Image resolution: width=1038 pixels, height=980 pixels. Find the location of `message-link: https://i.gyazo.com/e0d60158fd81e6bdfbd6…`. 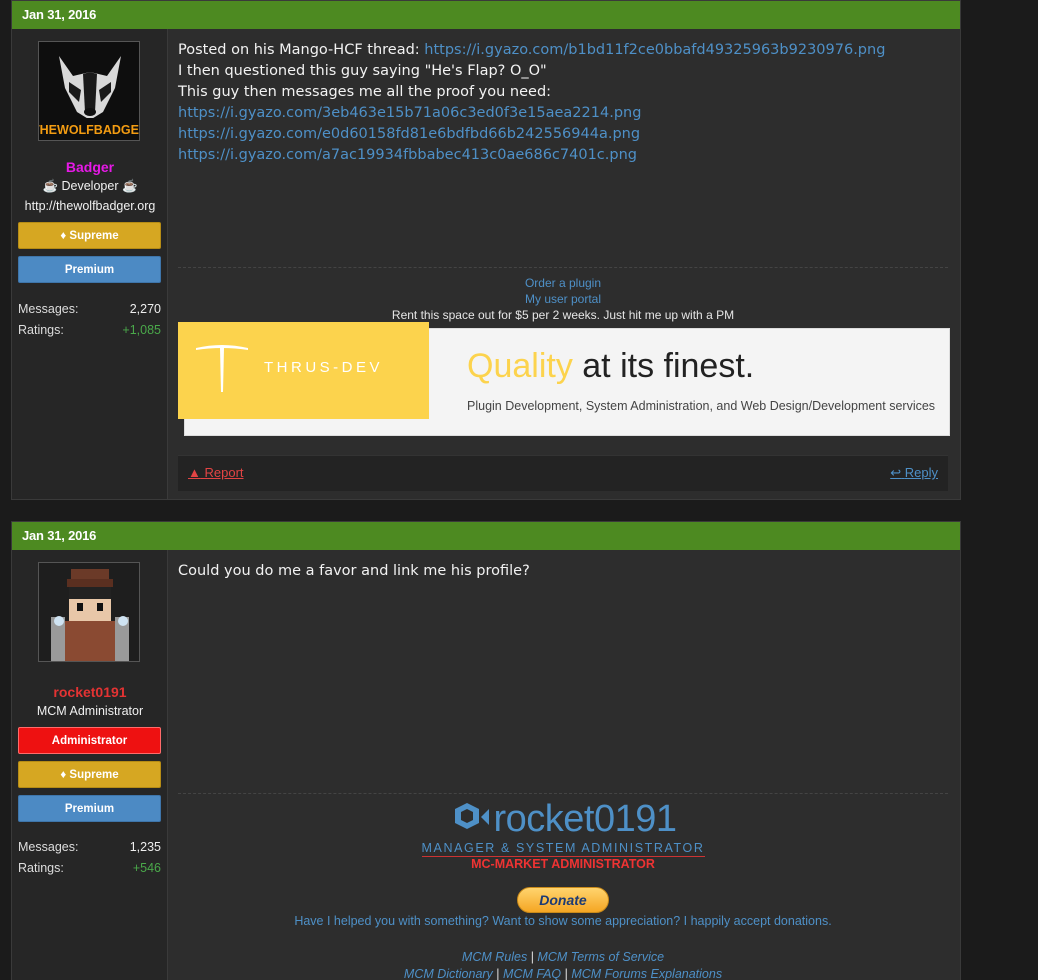

message-link: https://i.gyazo.com/e0d60158fd81e6bdfbd6… is located at coordinates (409, 134).